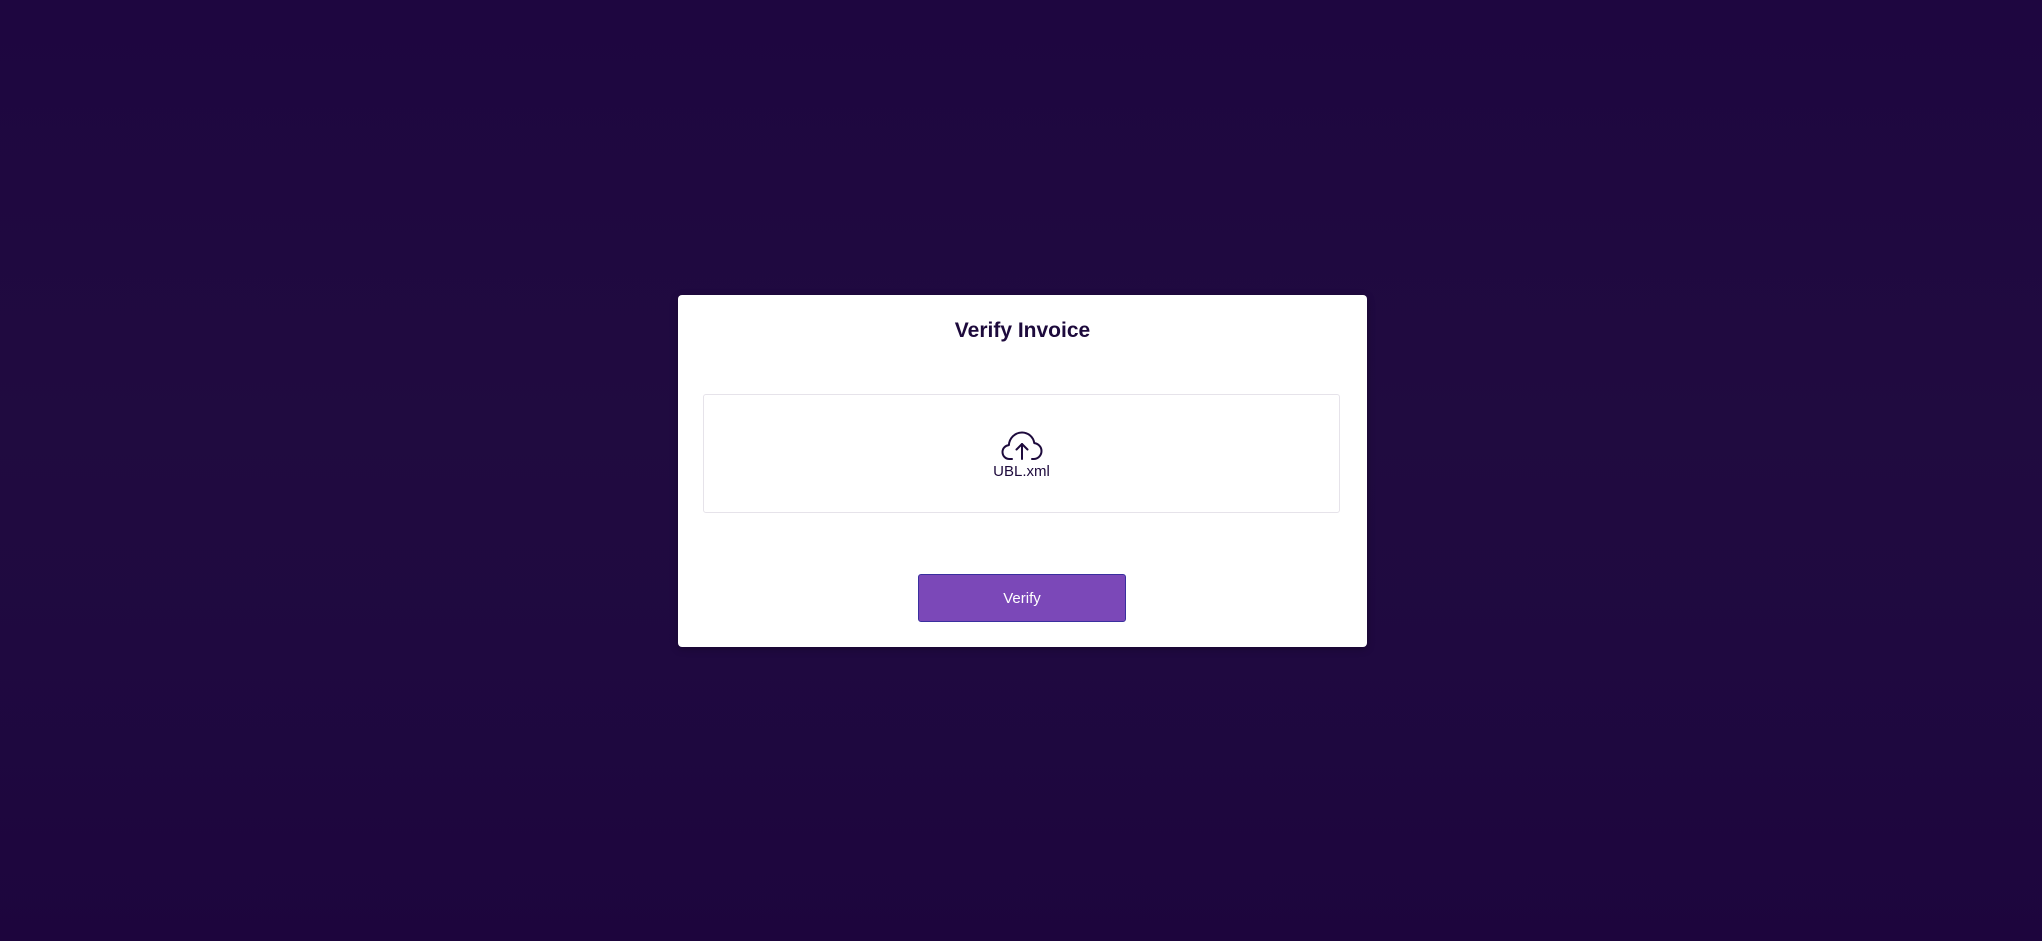  I want to click on file-dropzone: UBL.xml, so click(1021, 453).